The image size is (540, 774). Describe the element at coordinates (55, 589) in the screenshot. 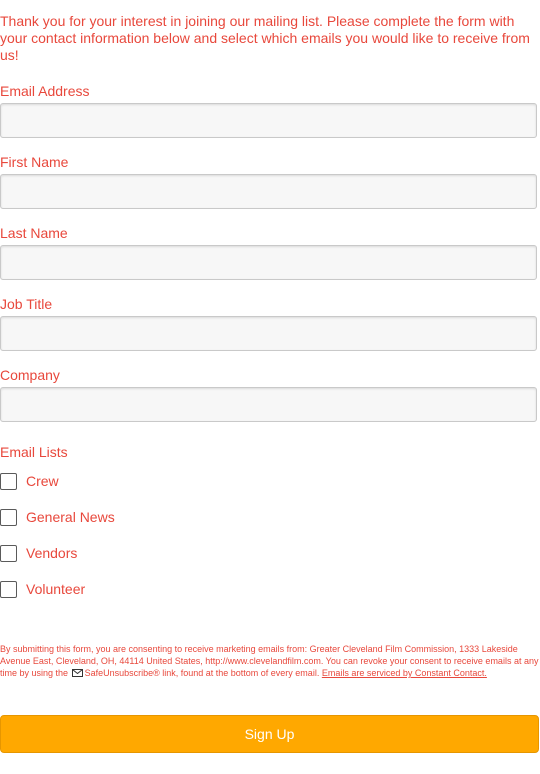

I see `volunteer-label: Volunteer` at that location.